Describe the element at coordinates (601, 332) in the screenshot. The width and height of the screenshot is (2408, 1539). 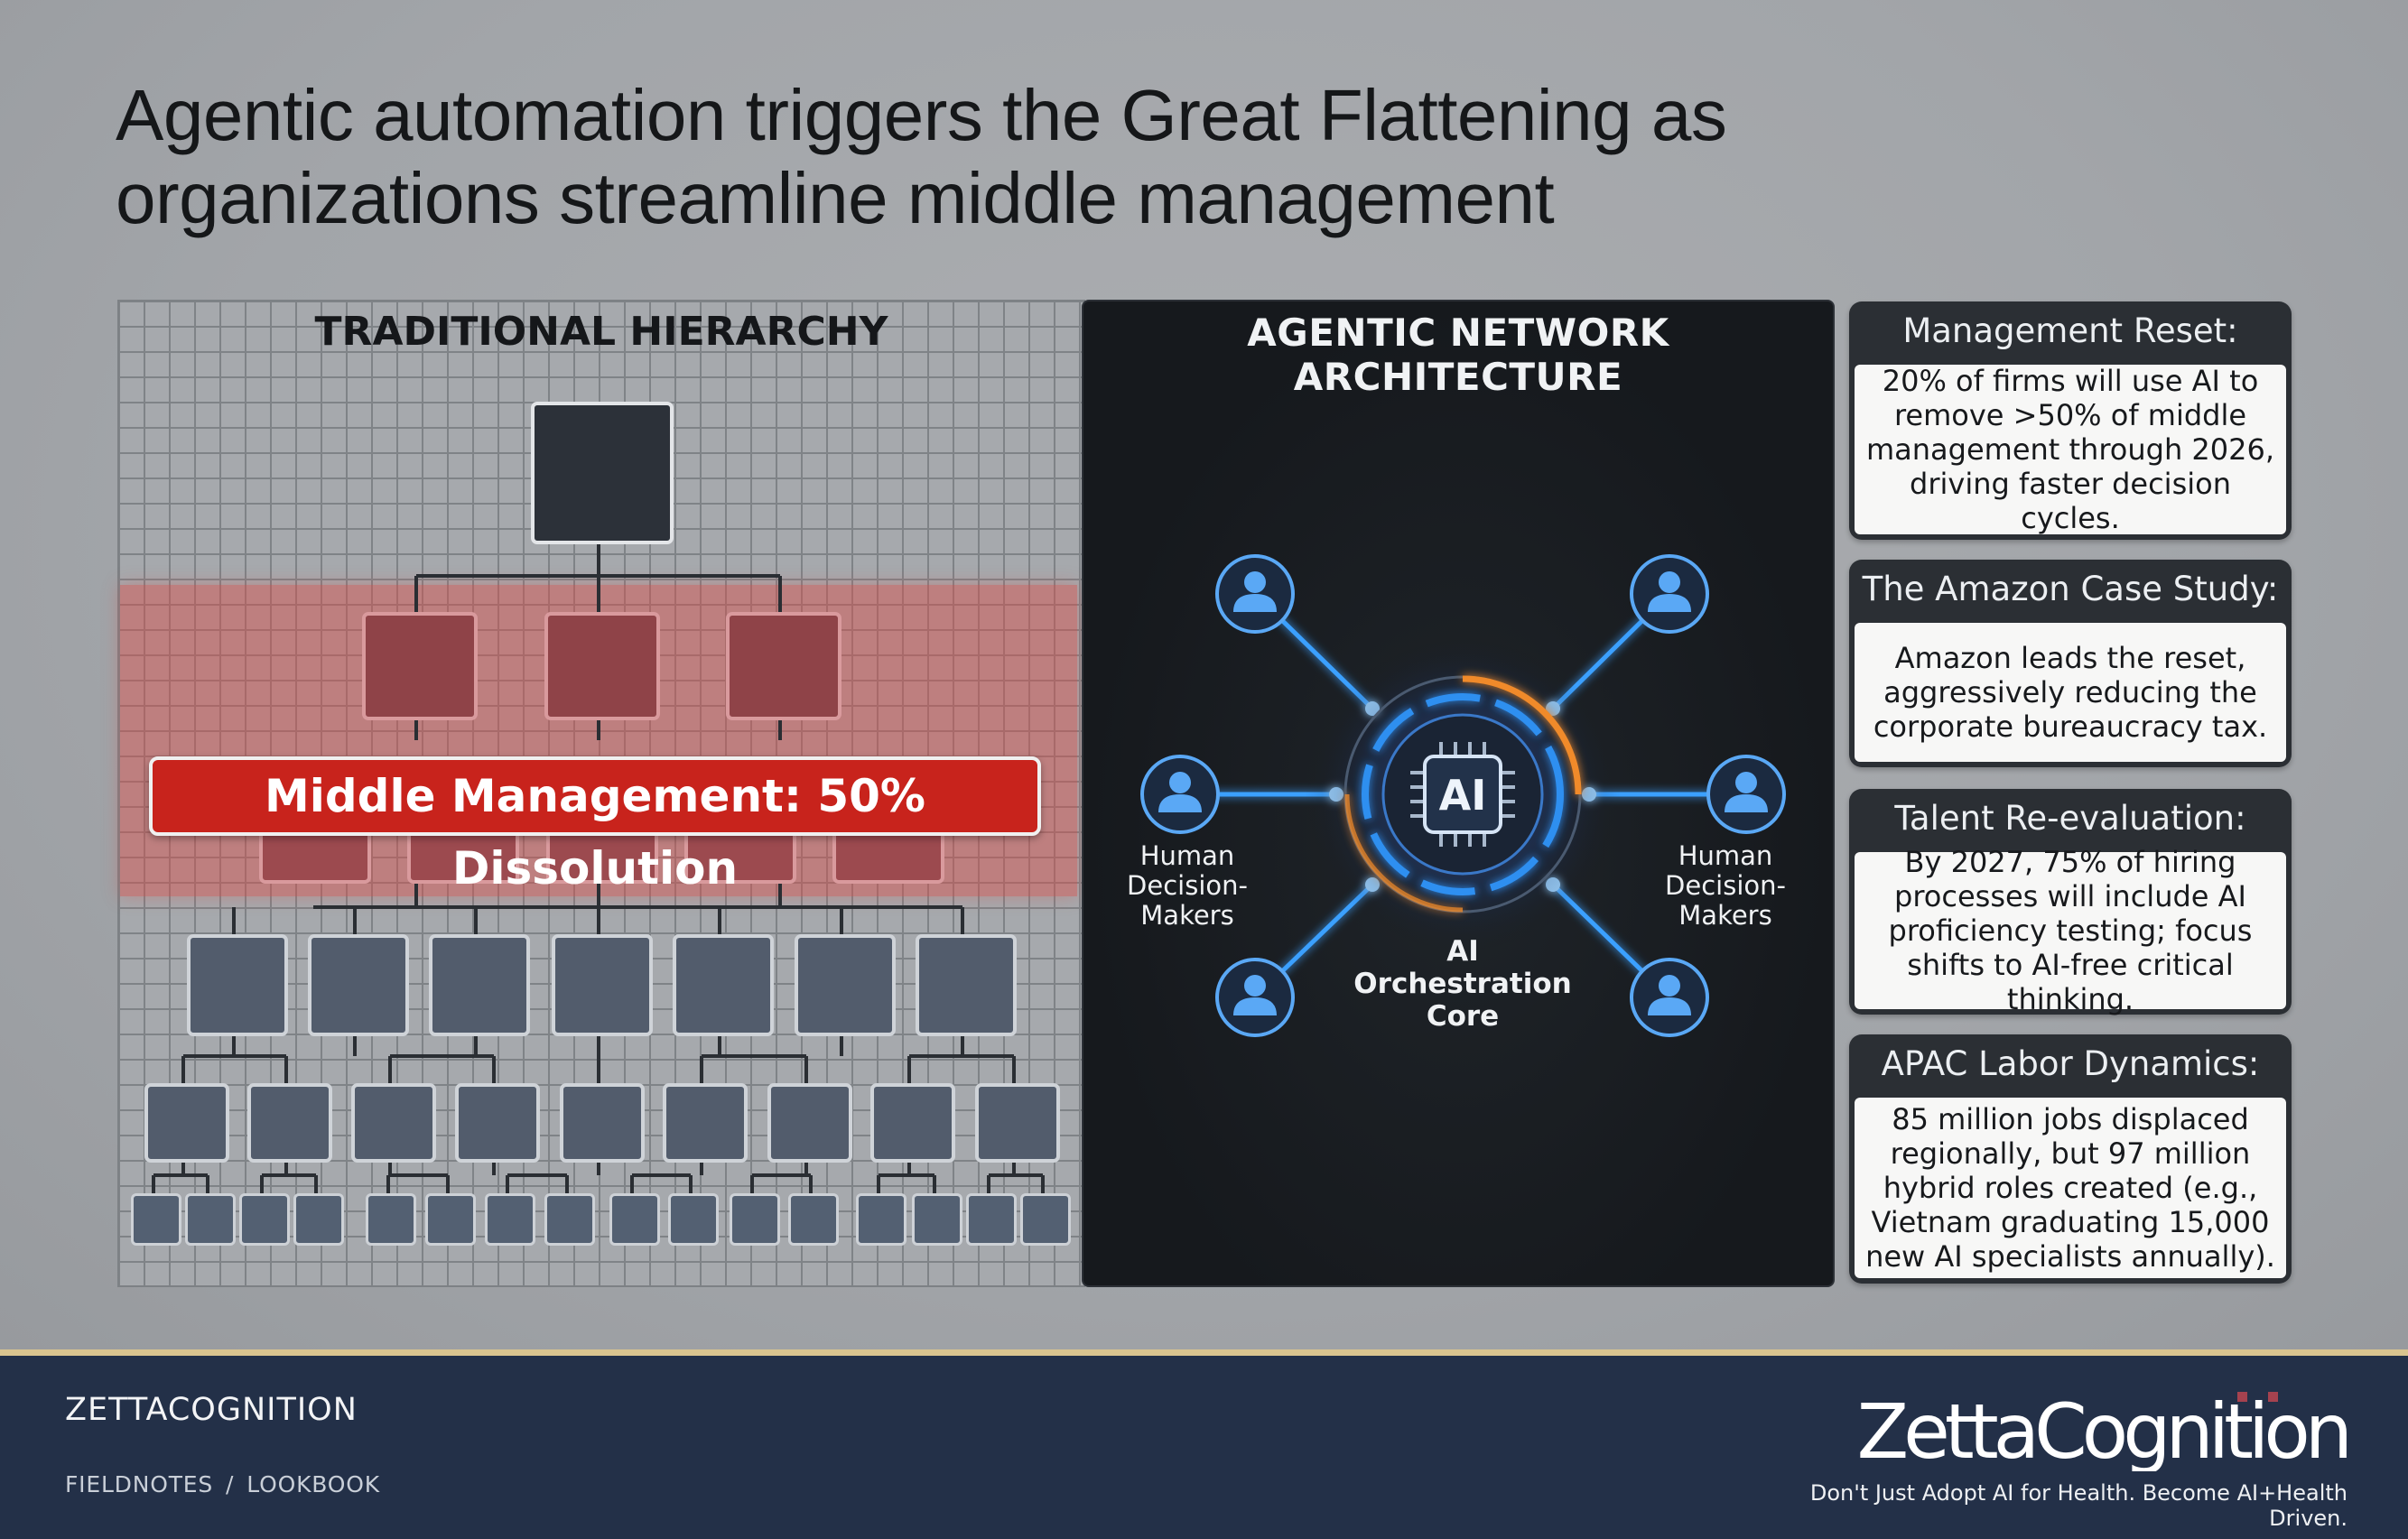
I see `traditional-hierarchy-label: TRADITIONAL HIERARCHY` at that location.